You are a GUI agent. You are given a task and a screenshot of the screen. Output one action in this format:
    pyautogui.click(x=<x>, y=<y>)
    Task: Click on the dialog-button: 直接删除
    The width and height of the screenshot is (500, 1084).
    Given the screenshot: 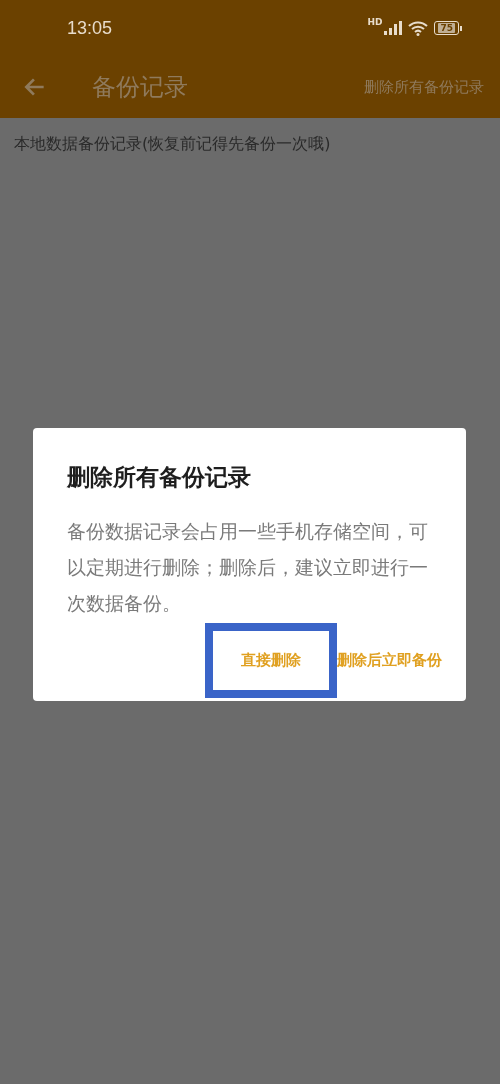 What is the action you would take?
    pyautogui.click(x=271, y=660)
    